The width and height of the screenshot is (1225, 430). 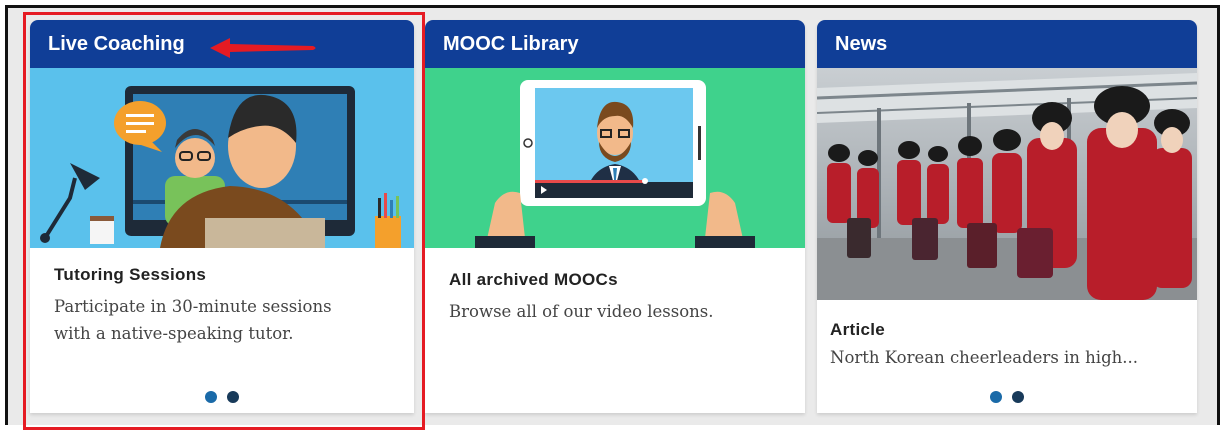 What do you see at coordinates (615, 158) in the screenshot?
I see `tablet-video-player-illustration` at bounding box center [615, 158].